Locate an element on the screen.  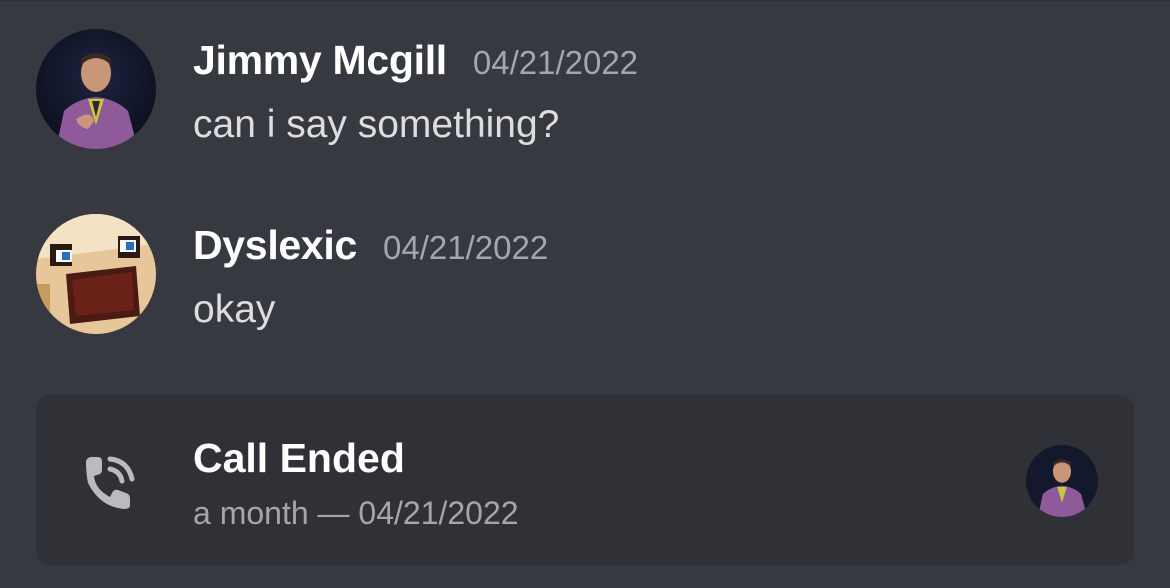
blocky-cartoon-face-avatar is located at coordinates (96, 274).